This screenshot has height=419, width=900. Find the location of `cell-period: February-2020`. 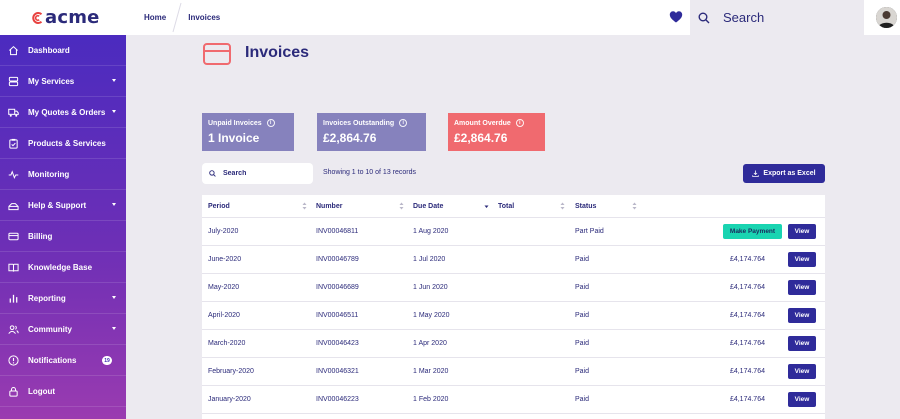

cell-period: February-2020 is located at coordinates (231, 371).